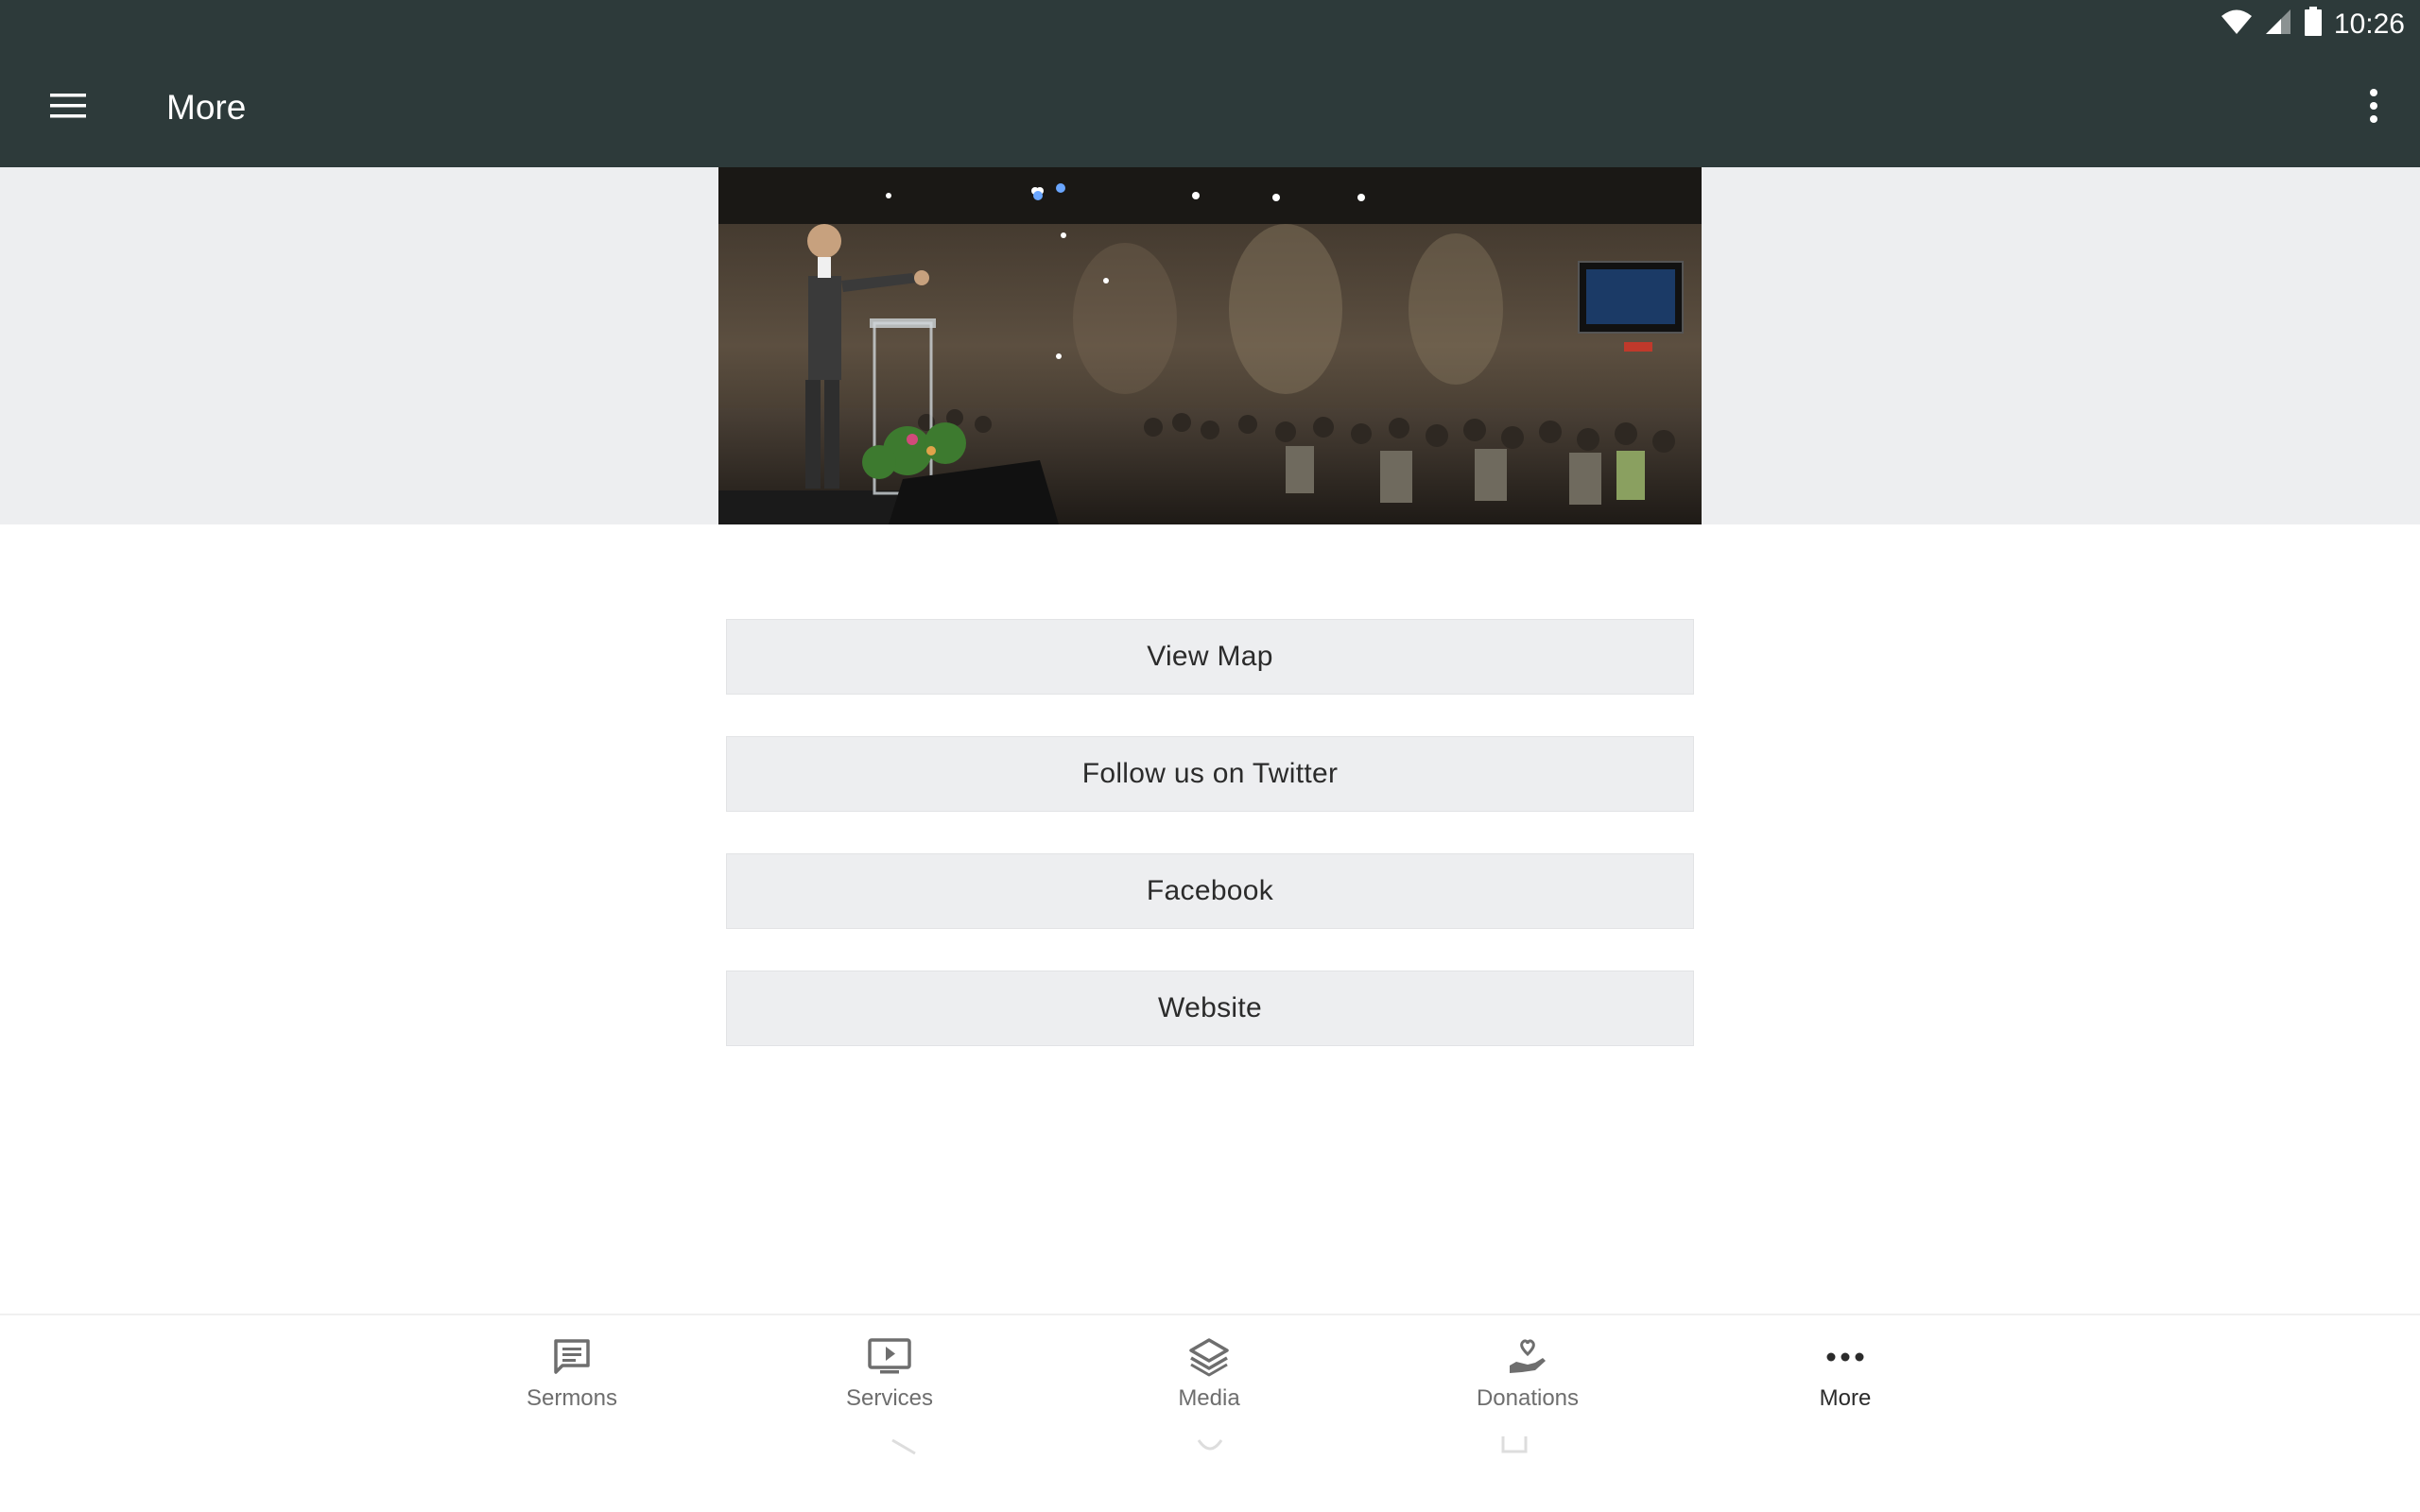  Describe the element at coordinates (206, 107) in the screenshot. I see `page-title: More` at that location.